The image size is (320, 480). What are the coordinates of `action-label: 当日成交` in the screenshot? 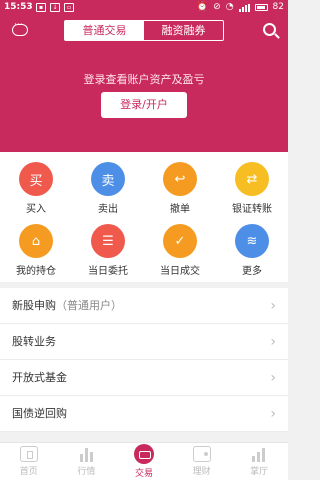 It's located at (180, 271).